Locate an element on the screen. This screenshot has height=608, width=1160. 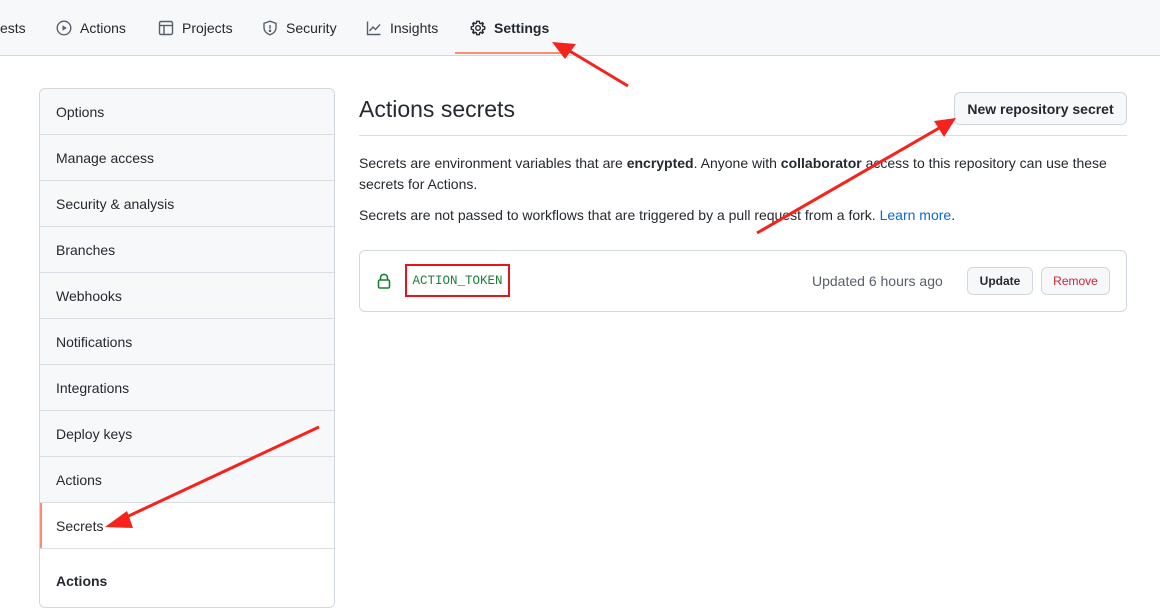
sidebar-item-webhooks: Webhooks is located at coordinates (187, 296).